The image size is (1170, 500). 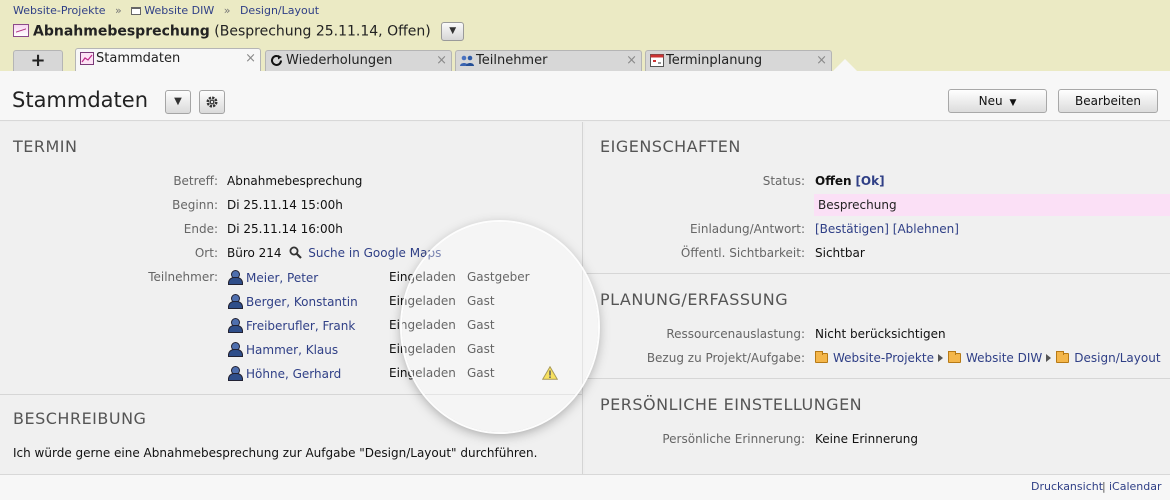 What do you see at coordinates (276, 60) in the screenshot?
I see `repeat-icon` at bounding box center [276, 60].